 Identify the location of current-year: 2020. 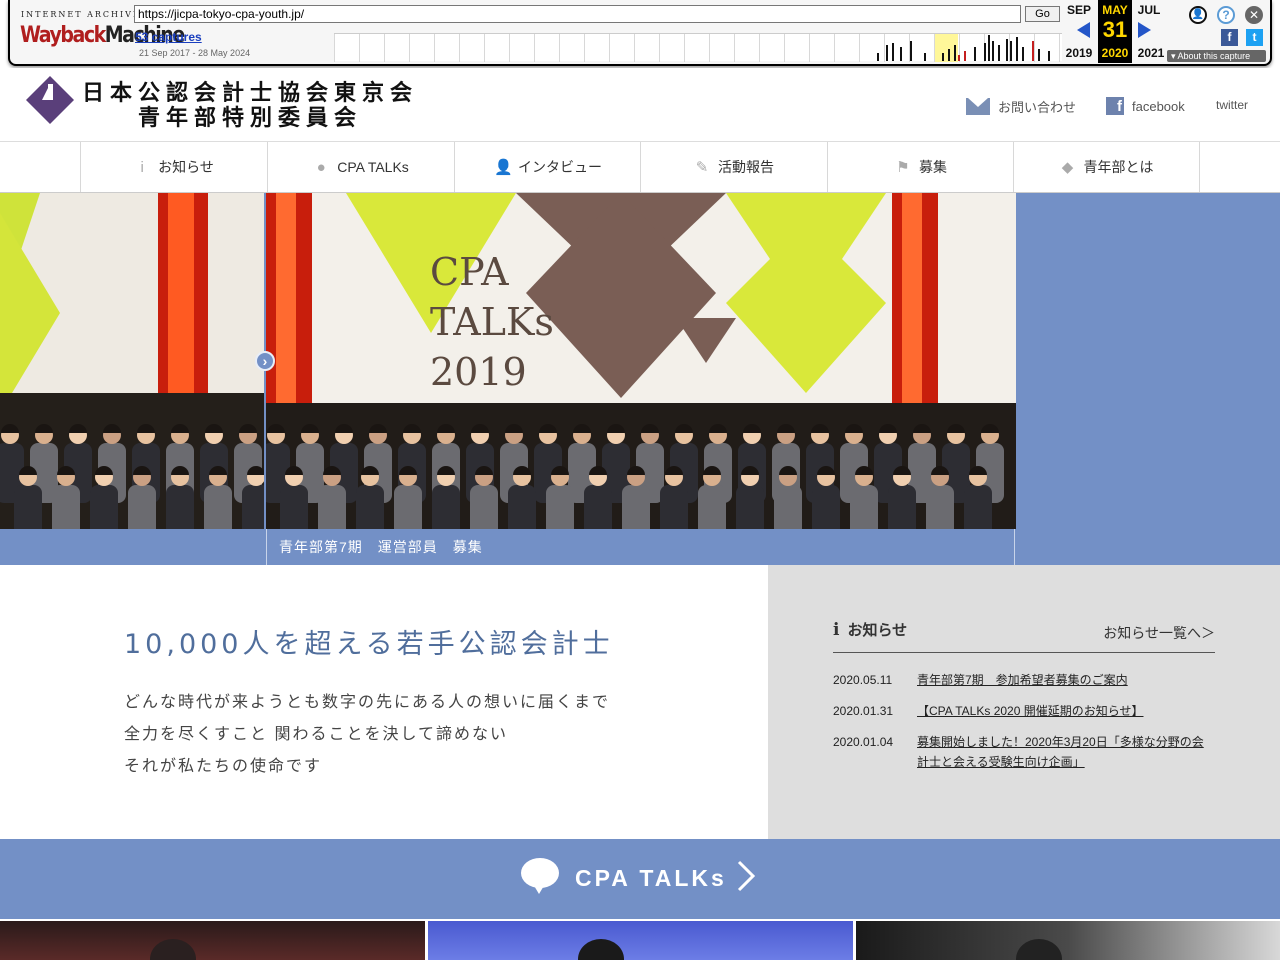
(1115, 53).